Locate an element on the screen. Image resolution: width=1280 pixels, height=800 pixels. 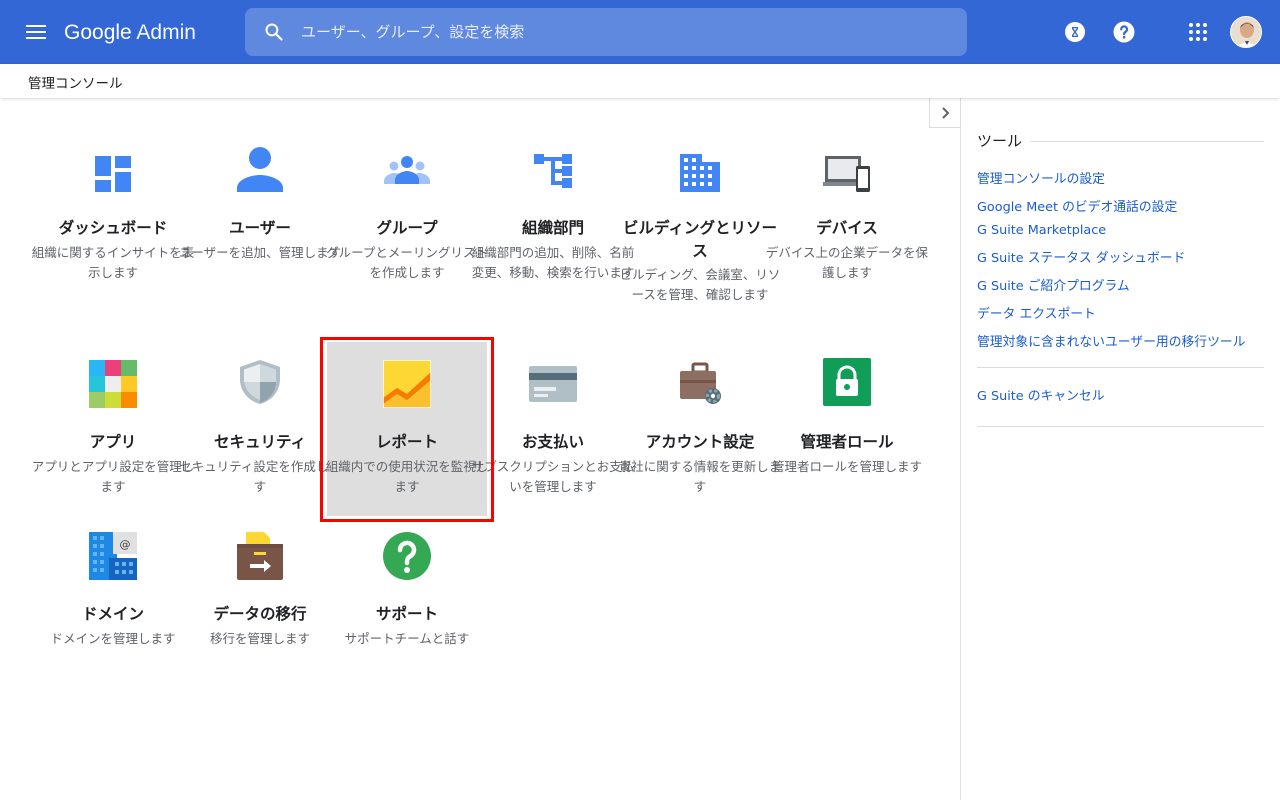
tool-link-migration-tool: 管理対象に含まれないユーザー用の移行ツール is located at coordinates (1111, 340).